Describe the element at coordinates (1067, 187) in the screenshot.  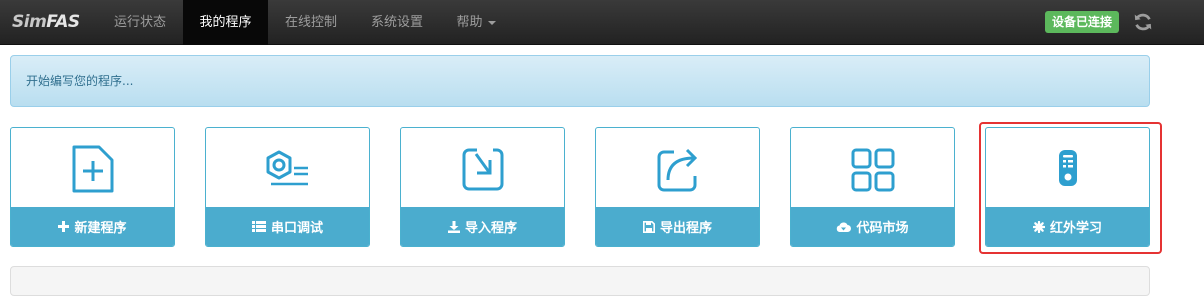
I see `tile-ir-learning: 红外学习` at that location.